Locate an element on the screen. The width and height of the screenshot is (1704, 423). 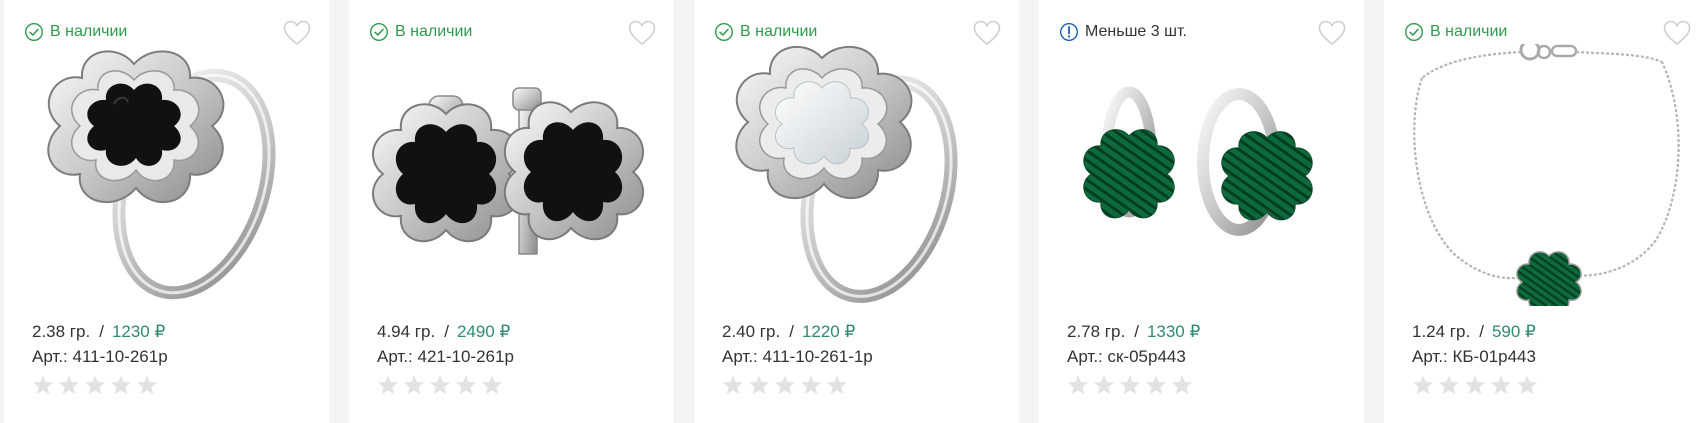
product-price: 590 ₽ is located at coordinates (1513, 331).